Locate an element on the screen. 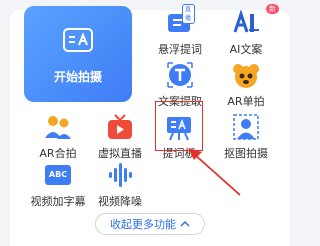  floating-prompter-button: 直播 悬浮提词 is located at coordinates (180, 35).